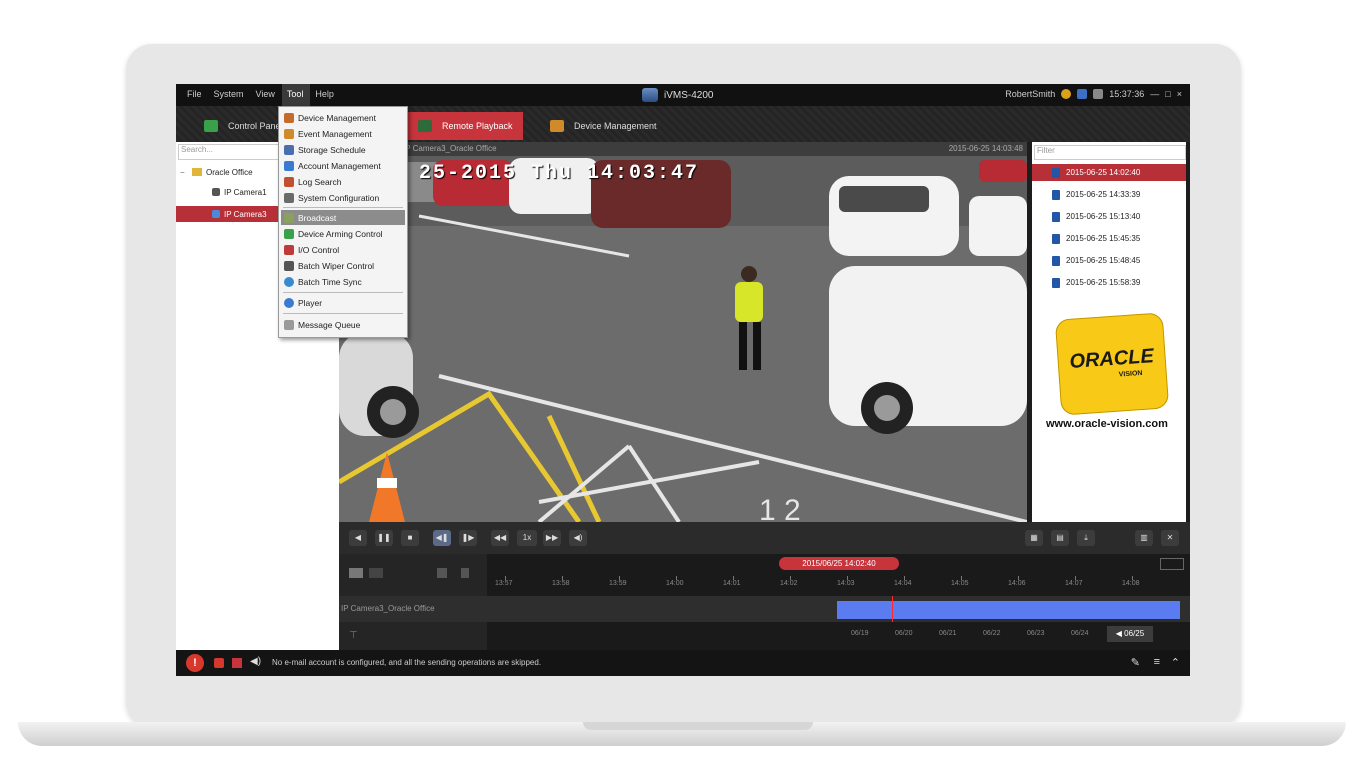  I want to click on timeline-tick-label: 14:06, so click(1017, 583).